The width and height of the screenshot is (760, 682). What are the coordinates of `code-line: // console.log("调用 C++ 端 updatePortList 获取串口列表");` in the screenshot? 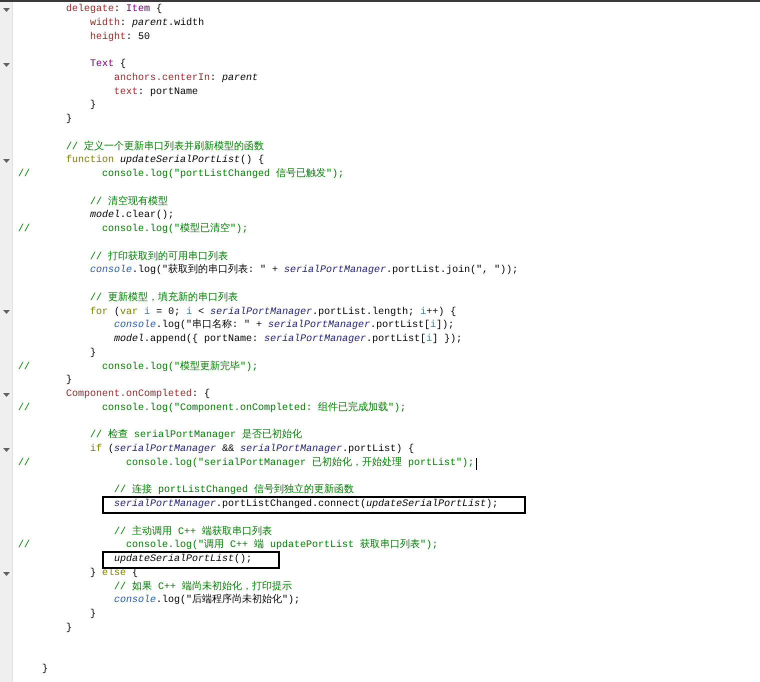 It's located at (228, 546).